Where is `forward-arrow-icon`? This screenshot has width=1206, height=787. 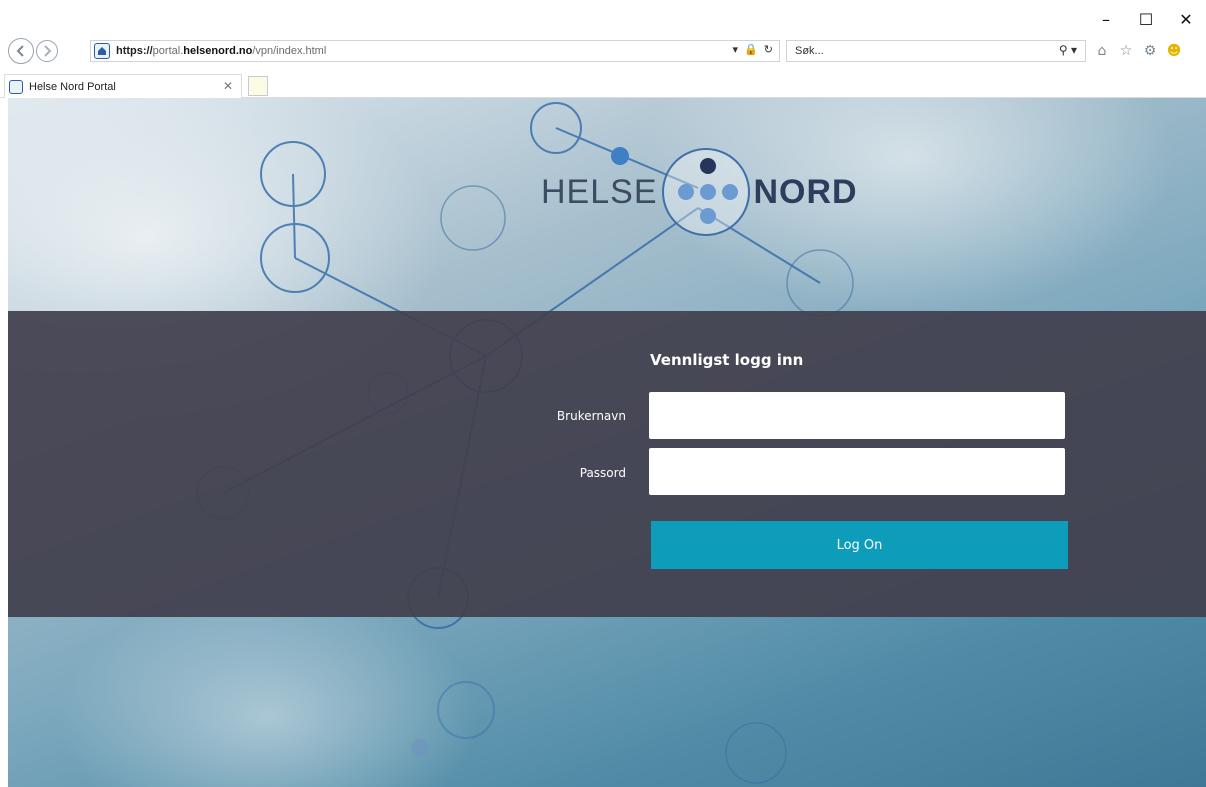 forward-arrow-icon is located at coordinates (48, 51).